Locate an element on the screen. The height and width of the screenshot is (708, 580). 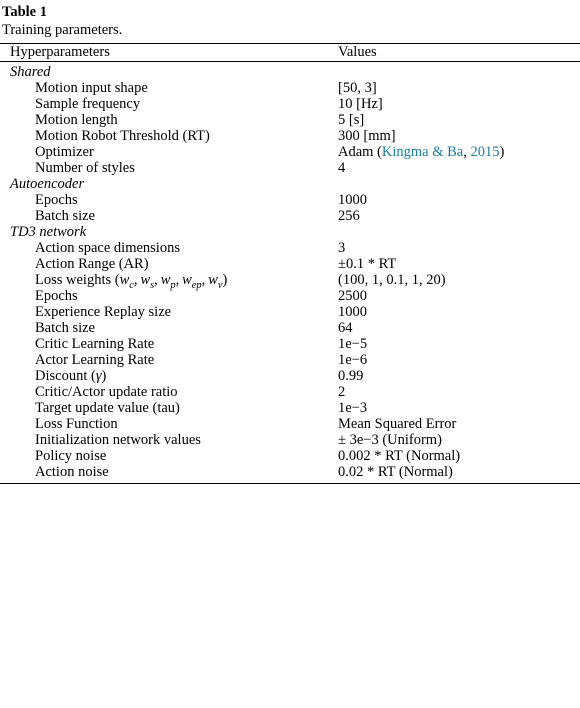
discount-suffix: ) is located at coordinates (104, 376).